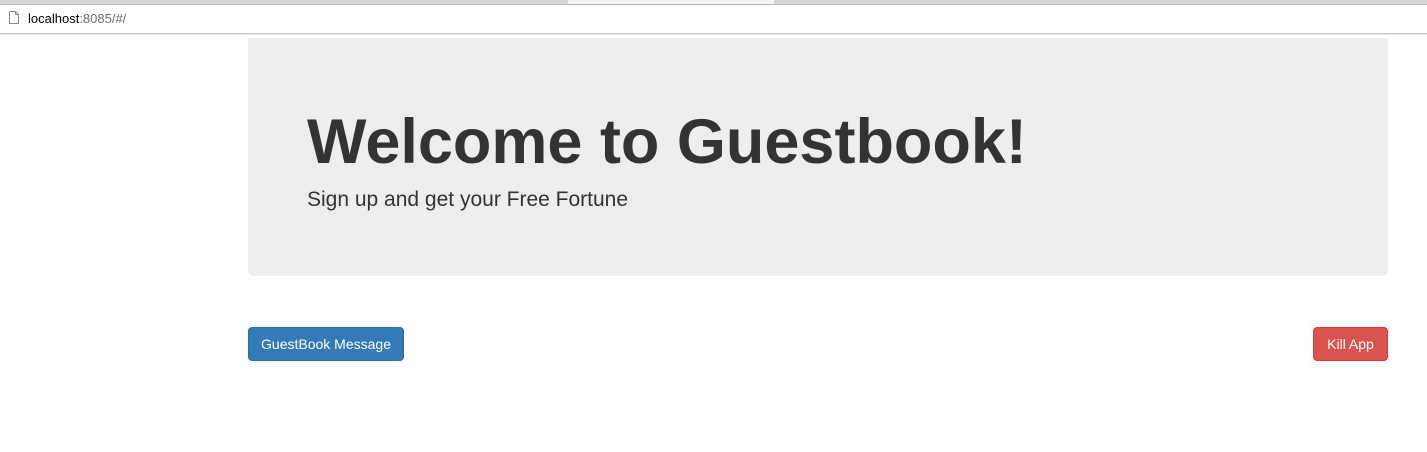 The height and width of the screenshot is (452, 1427). Describe the element at coordinates (671, 2) in the screenshot. I see `active-tab-edge` at that location.